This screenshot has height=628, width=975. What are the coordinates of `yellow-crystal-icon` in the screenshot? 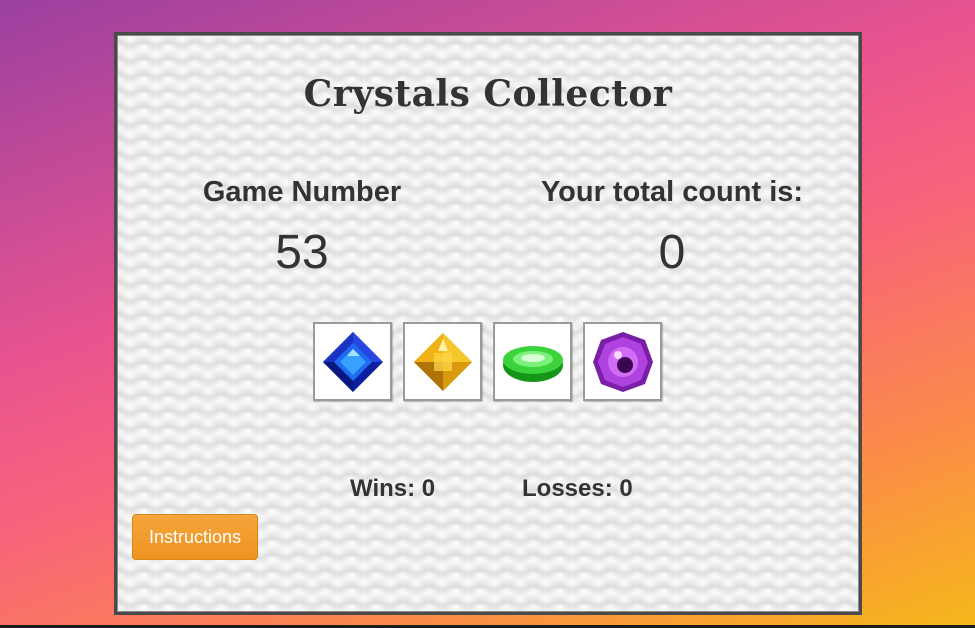 It's located at (442, 361).